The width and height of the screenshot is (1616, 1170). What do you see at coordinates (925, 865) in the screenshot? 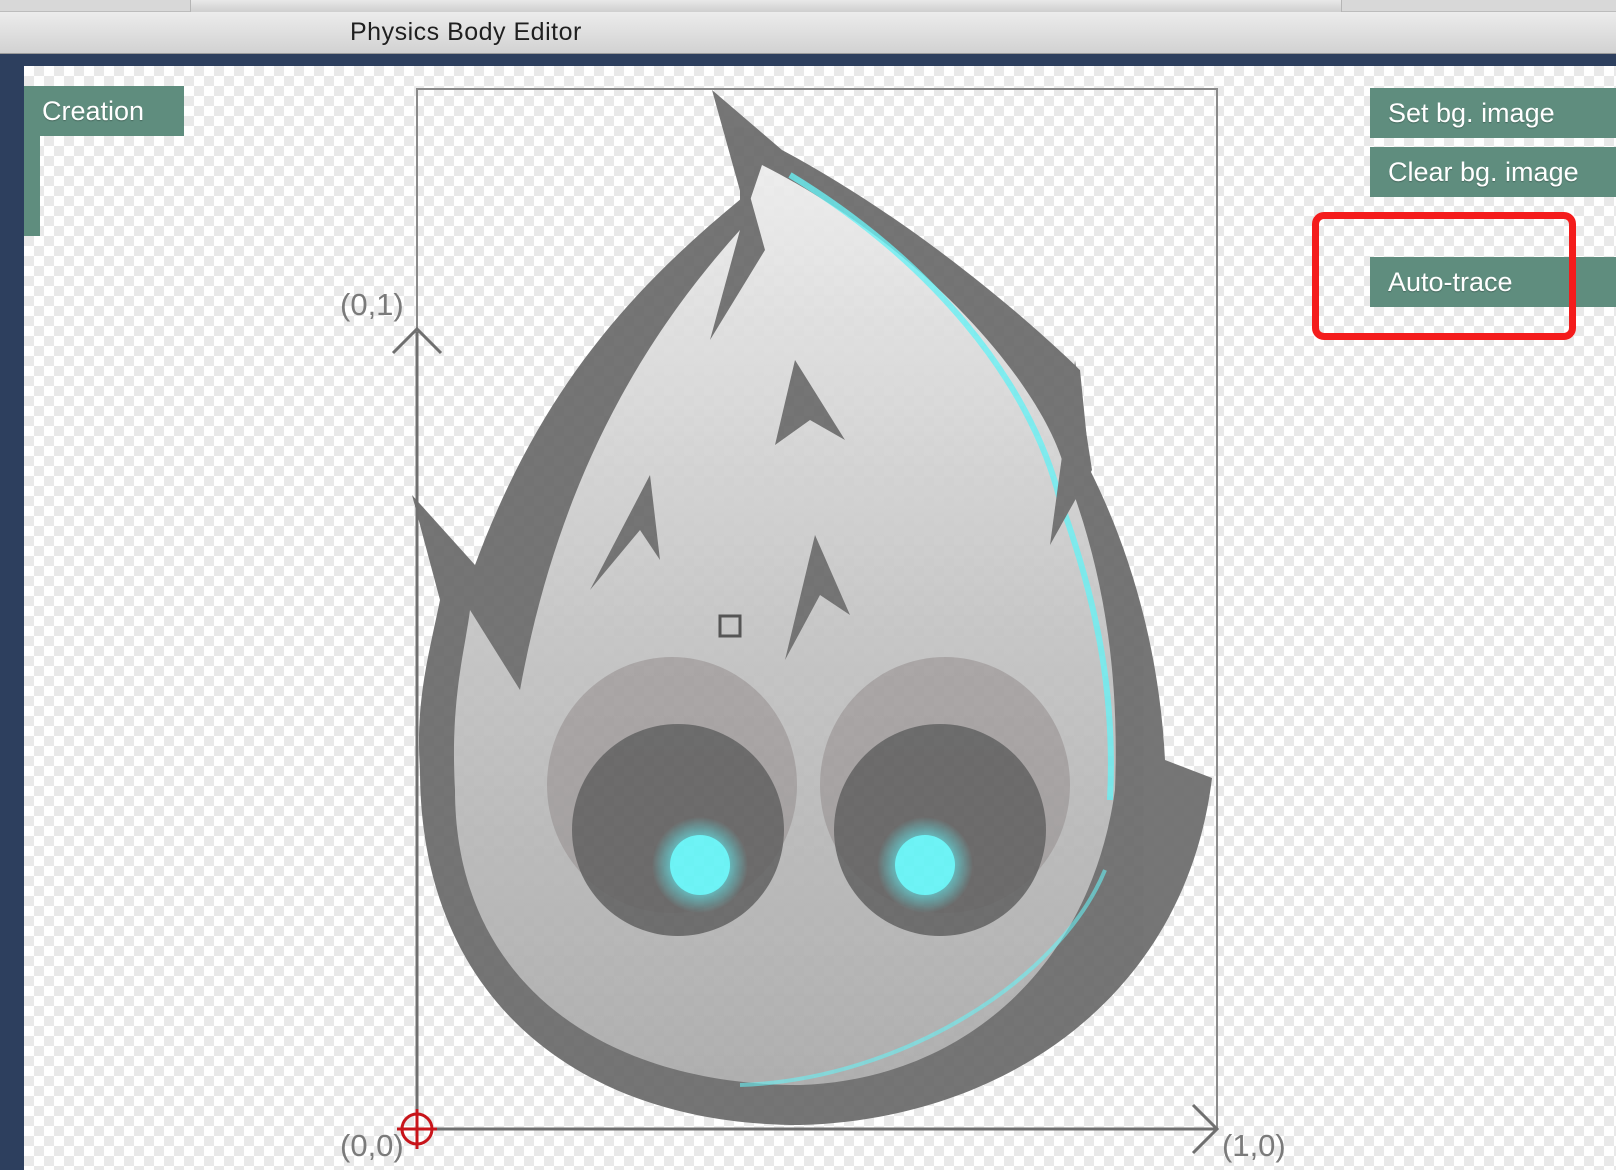
I see `right-pupil` at bounding box center [925, 865].